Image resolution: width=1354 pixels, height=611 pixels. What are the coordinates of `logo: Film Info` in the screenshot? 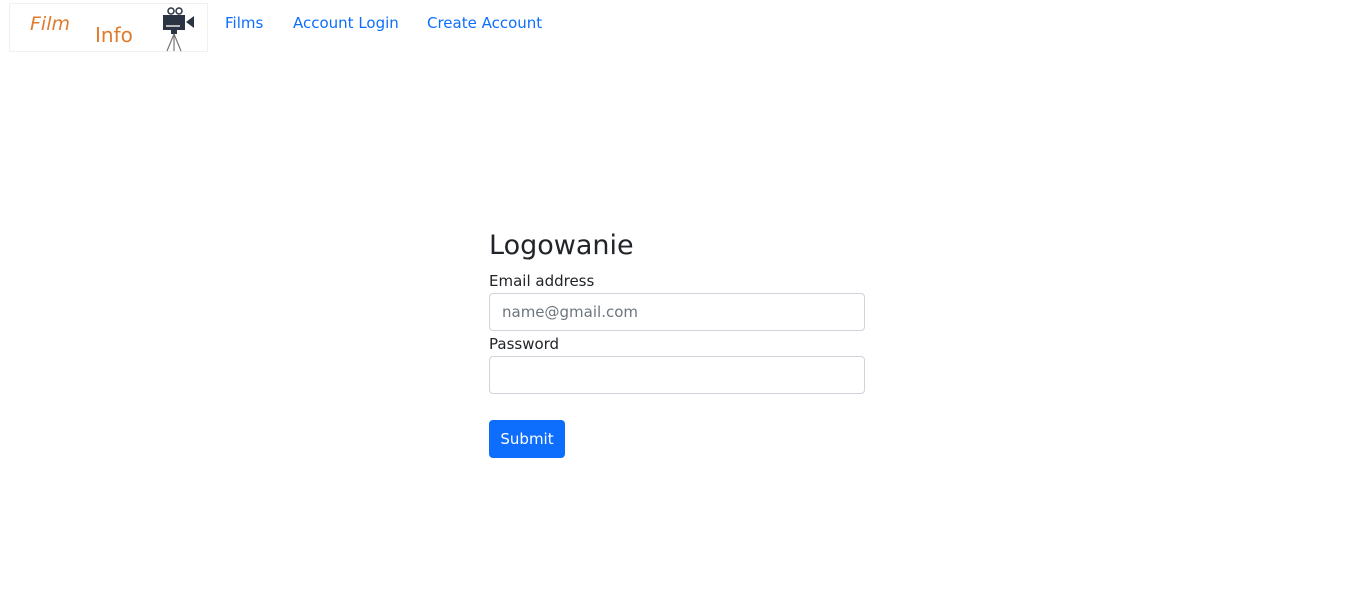 It's located at (108, 27).